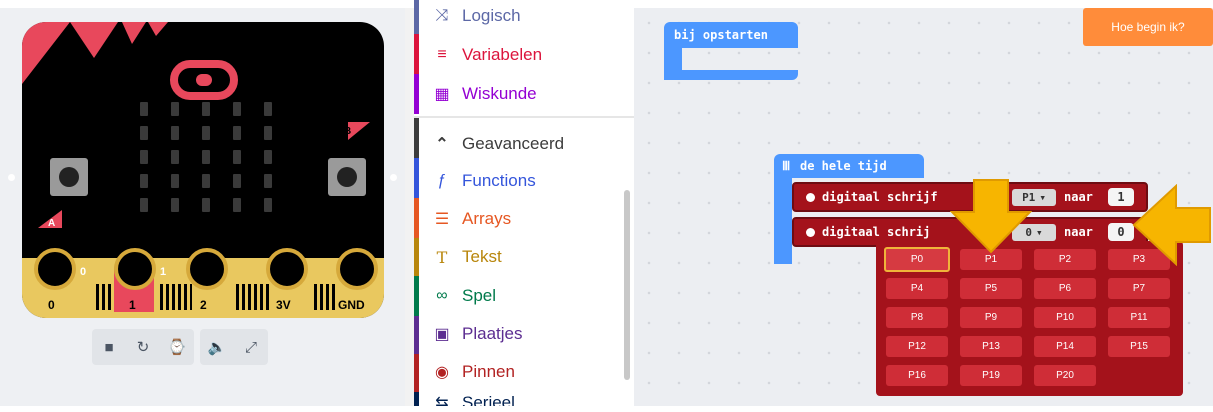 The height and width of the screenshot is (412, 1213). What do you see at coordinates (207, 269) in the screenshot?
I see `pin-2-hole` at bounding box center [207, 269].